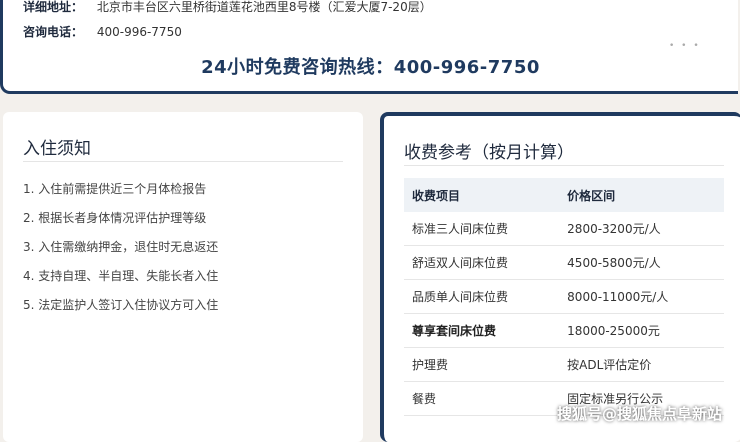  I want to click on table-row: 标准三人间床位费 2800-3200元/人, so click(564, 229).